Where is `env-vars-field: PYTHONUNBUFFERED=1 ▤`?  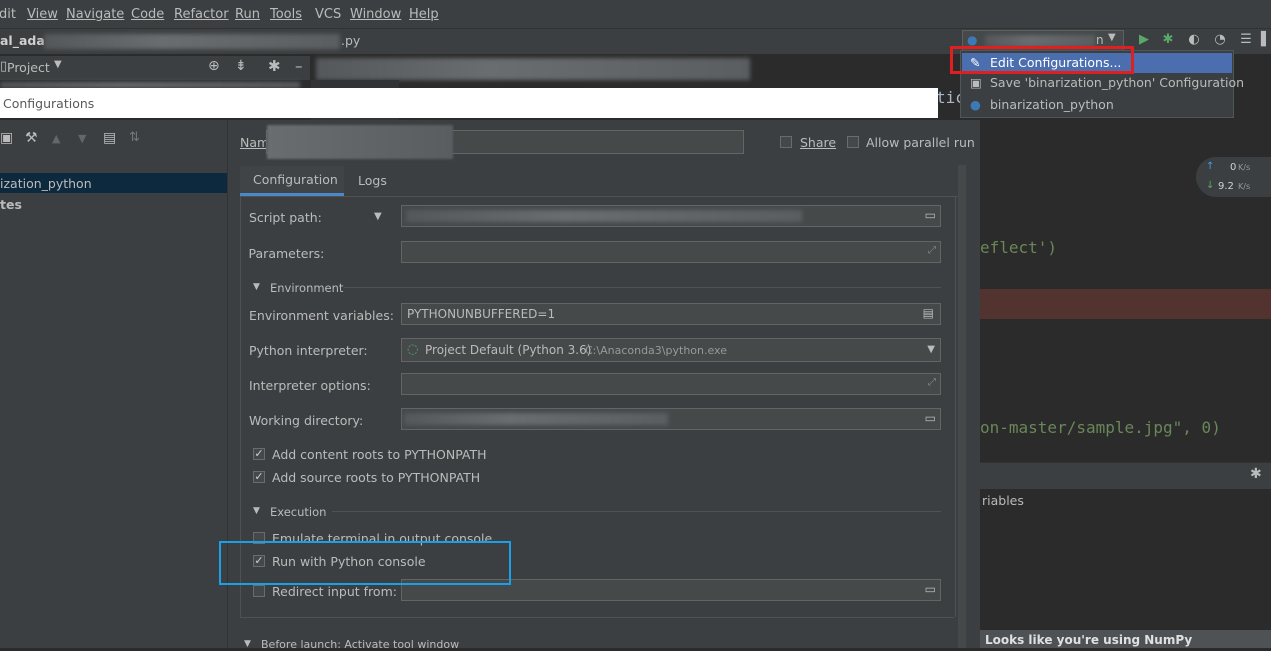
env-vars-field: PYTHONUNBUFFERED=1 ▤ is located at coordinates (671, 314).